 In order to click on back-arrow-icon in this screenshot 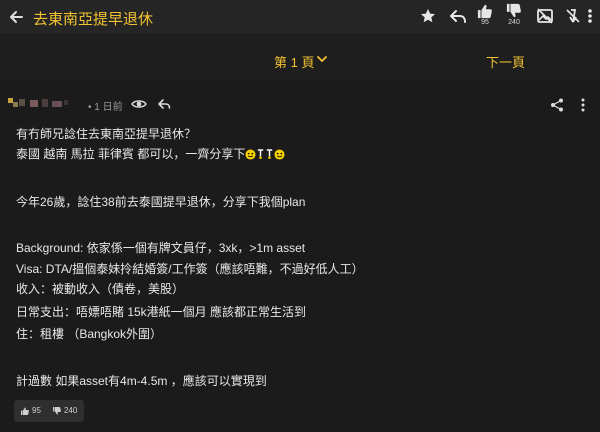, I will do `click(17, 17)`.